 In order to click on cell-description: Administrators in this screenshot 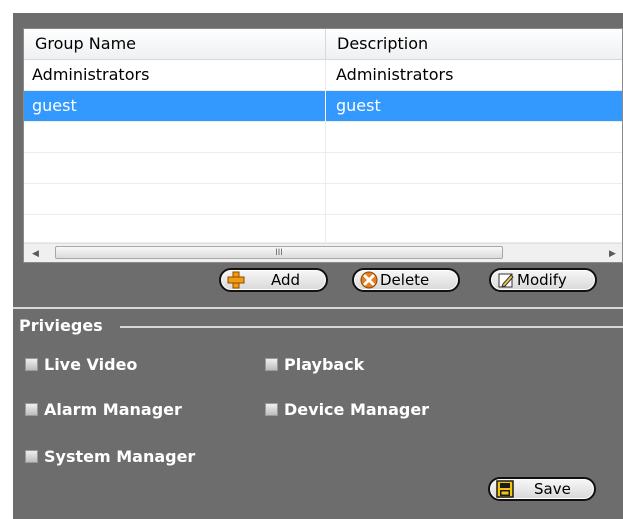, I will do `click(395, 74)`.